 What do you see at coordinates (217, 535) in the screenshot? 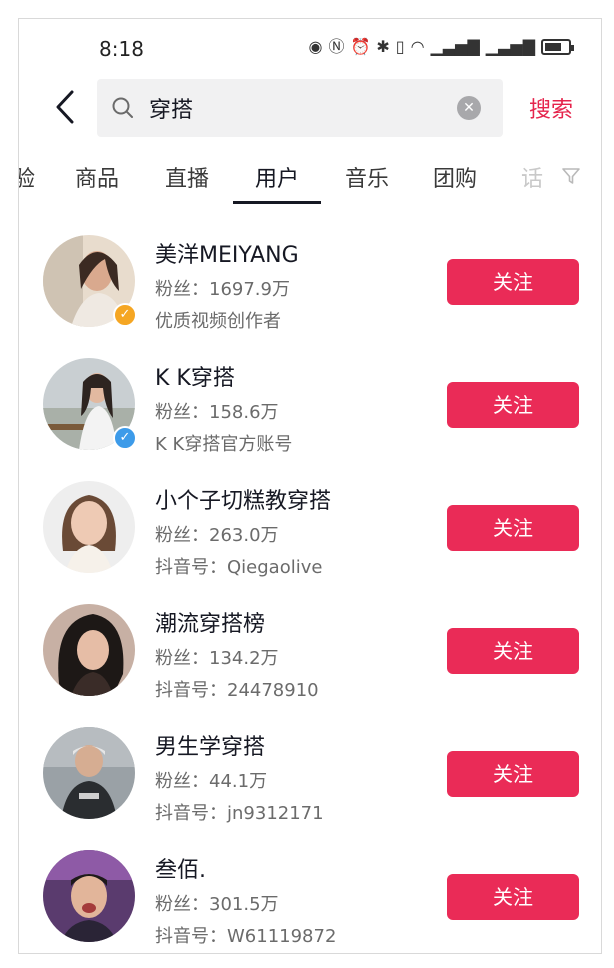
I see `user-fans-count: 粉丝：263.0万` at bounding box center [217, 535].